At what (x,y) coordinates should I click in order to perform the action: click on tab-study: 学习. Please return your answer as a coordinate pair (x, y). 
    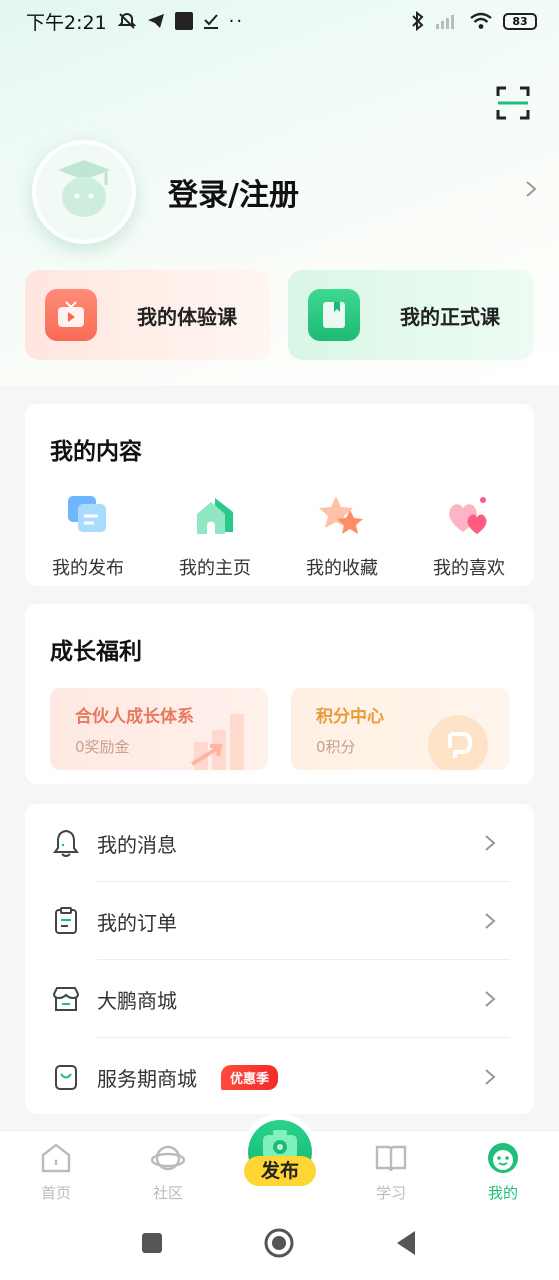
    Looking at the image, I should click on (391, 1172).